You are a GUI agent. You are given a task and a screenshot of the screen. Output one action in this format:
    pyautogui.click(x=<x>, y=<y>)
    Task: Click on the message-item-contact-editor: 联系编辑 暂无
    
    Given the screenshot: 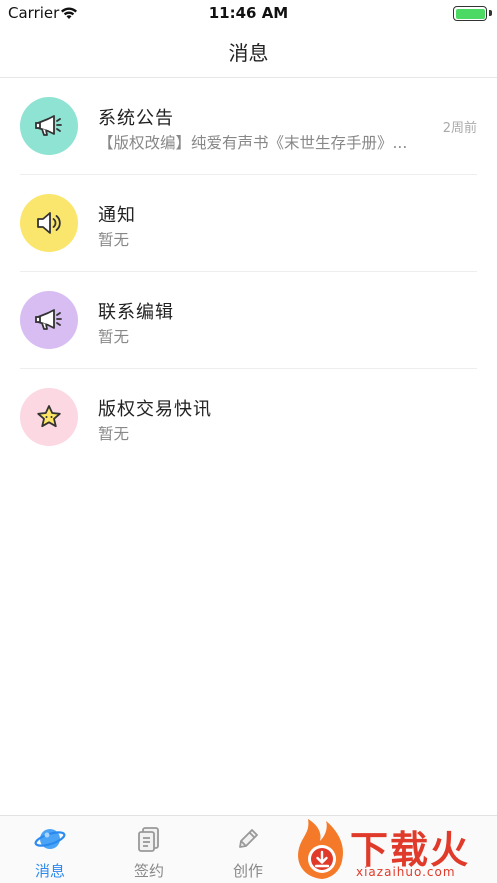 What is the action you would take?
    pyautogui.click(x=248, y=320)
    